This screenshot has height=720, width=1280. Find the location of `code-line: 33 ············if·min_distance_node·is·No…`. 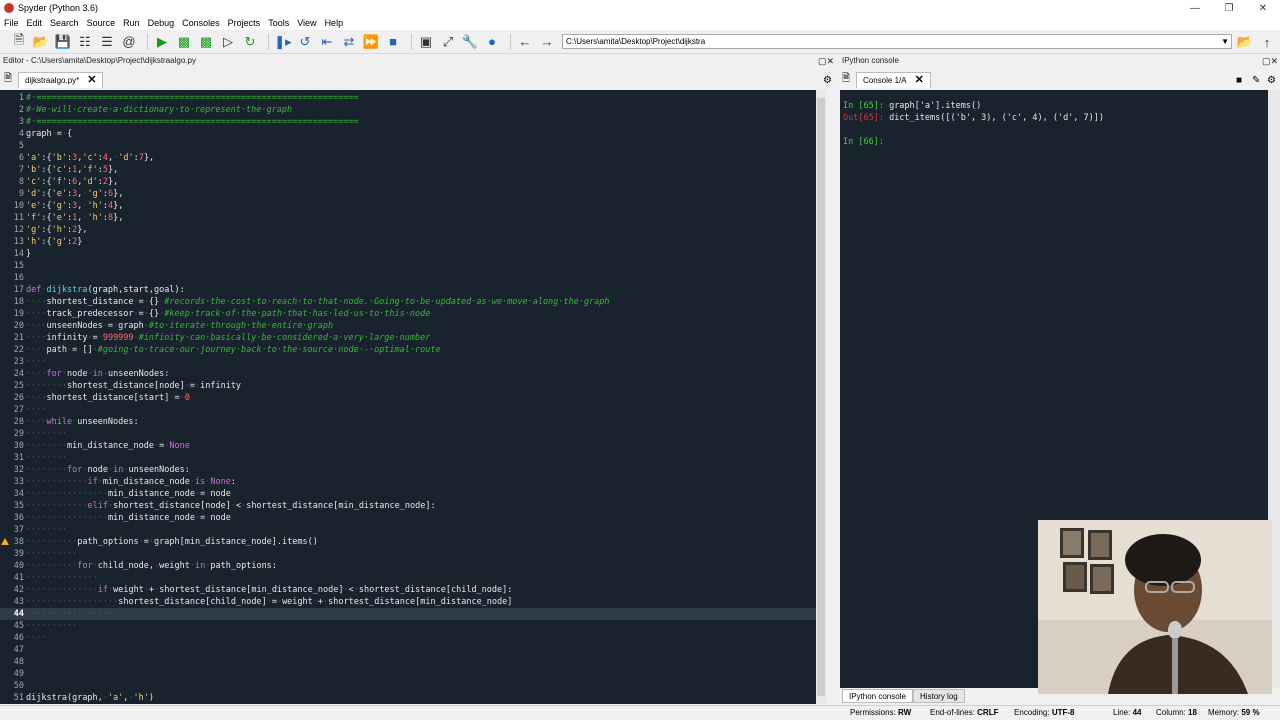

code-line: 33 ············if·min_distance_node·is·No… is located at coordinates (408, 482).